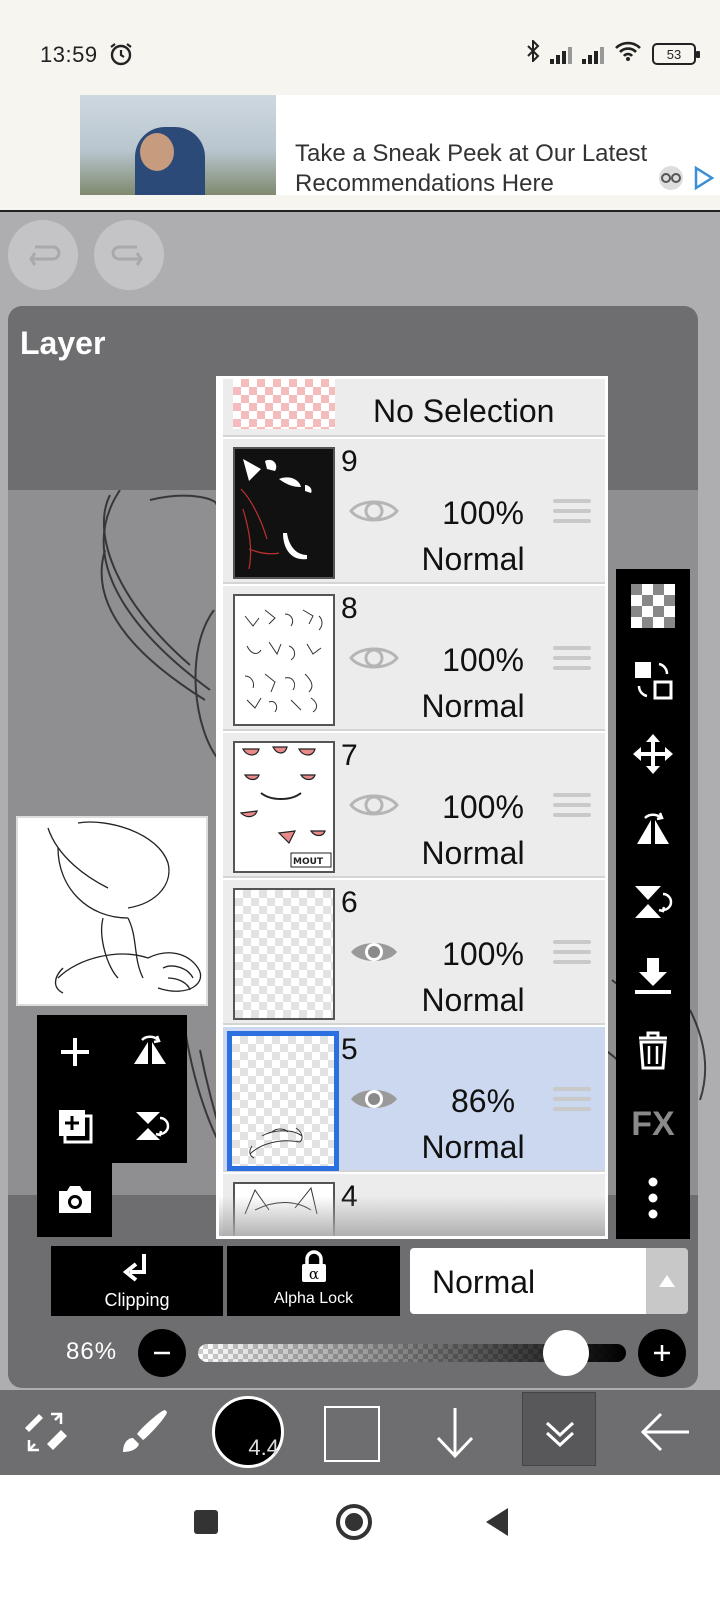 This screenshot has width=720, height=1600. What do you see at coordinates (653, 1050) in the screenshot?
I see `trash-icon` at bounding box center [653, 1050].